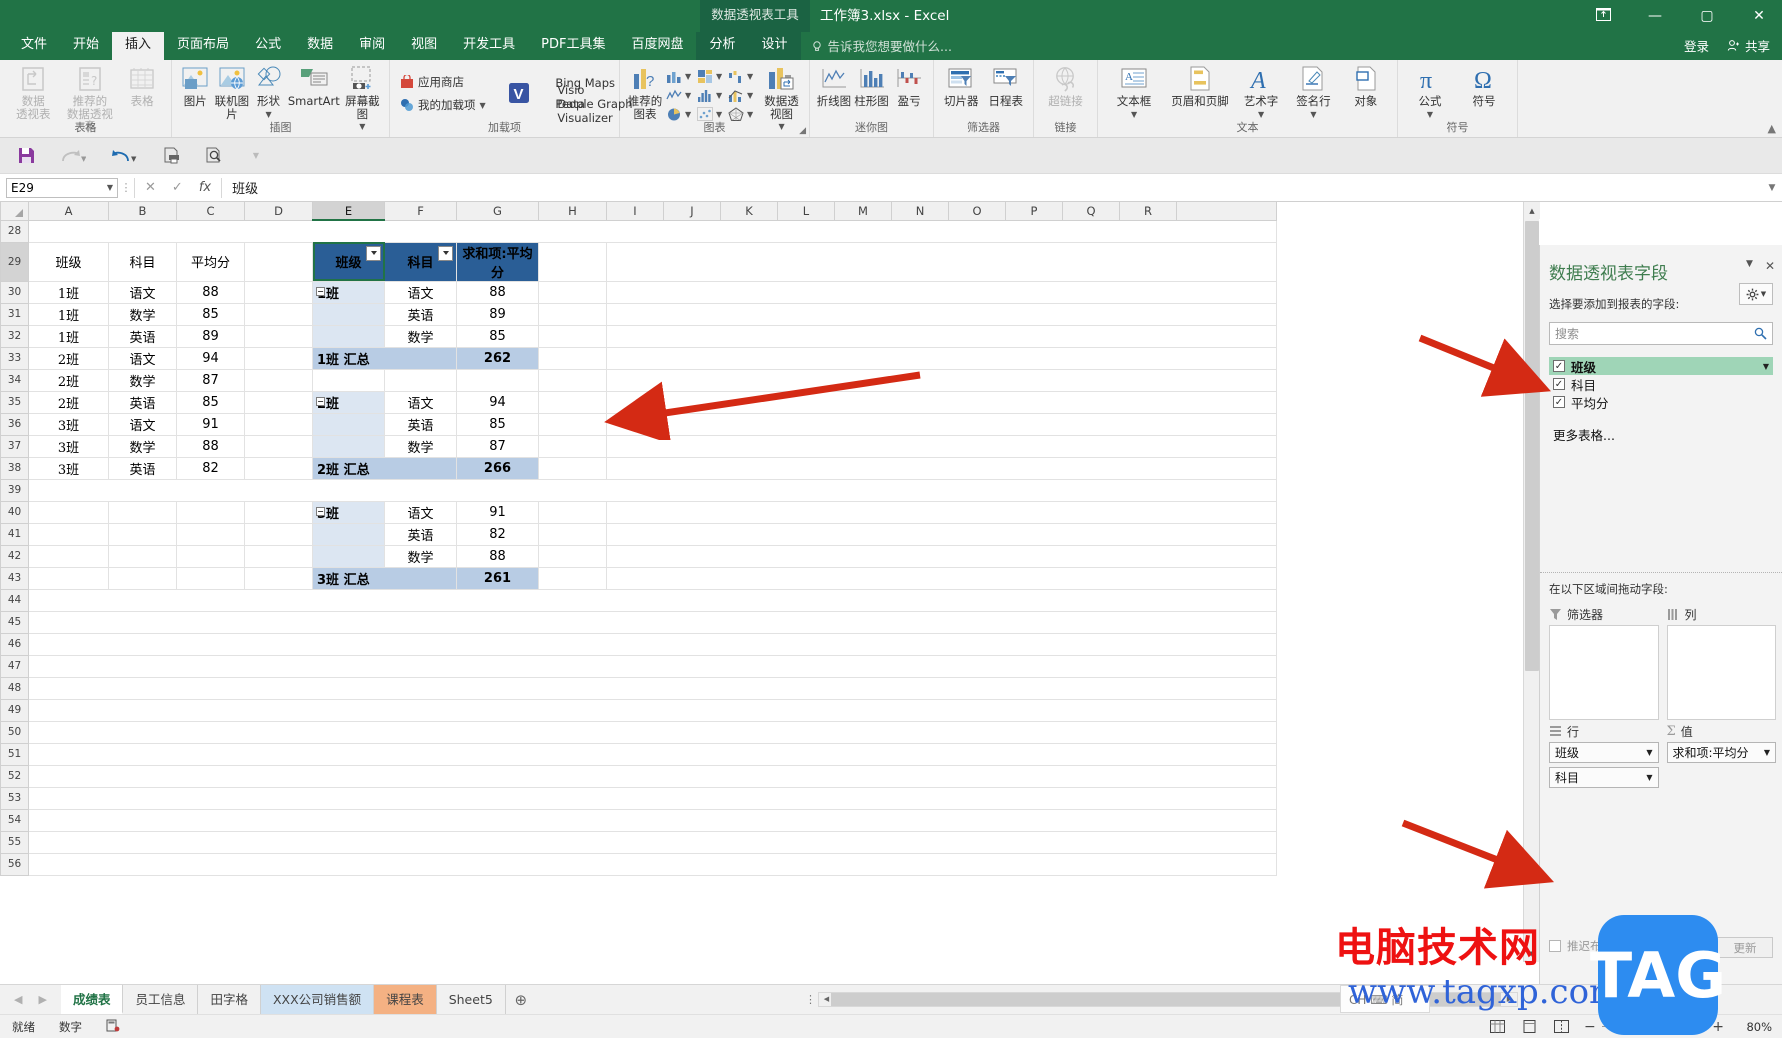 The height and width of the screenshot is (1038, 1782). What do you see at coordinates (1661, 384) in the screenshot?
I see `field-item-subject: ✓ 科目` at bounding box center [1661, 384].